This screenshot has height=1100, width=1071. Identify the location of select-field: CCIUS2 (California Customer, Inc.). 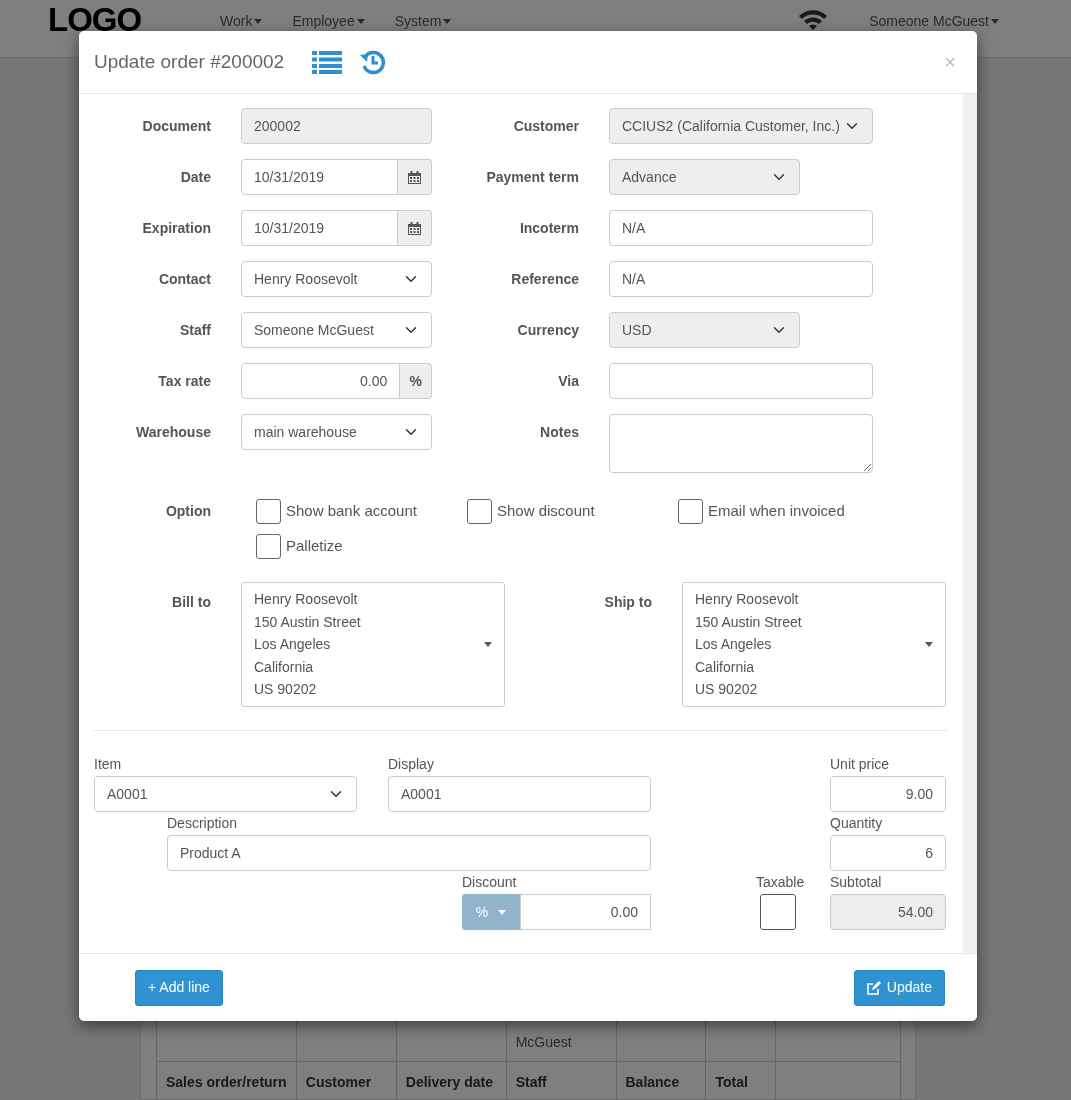
(741, 126).